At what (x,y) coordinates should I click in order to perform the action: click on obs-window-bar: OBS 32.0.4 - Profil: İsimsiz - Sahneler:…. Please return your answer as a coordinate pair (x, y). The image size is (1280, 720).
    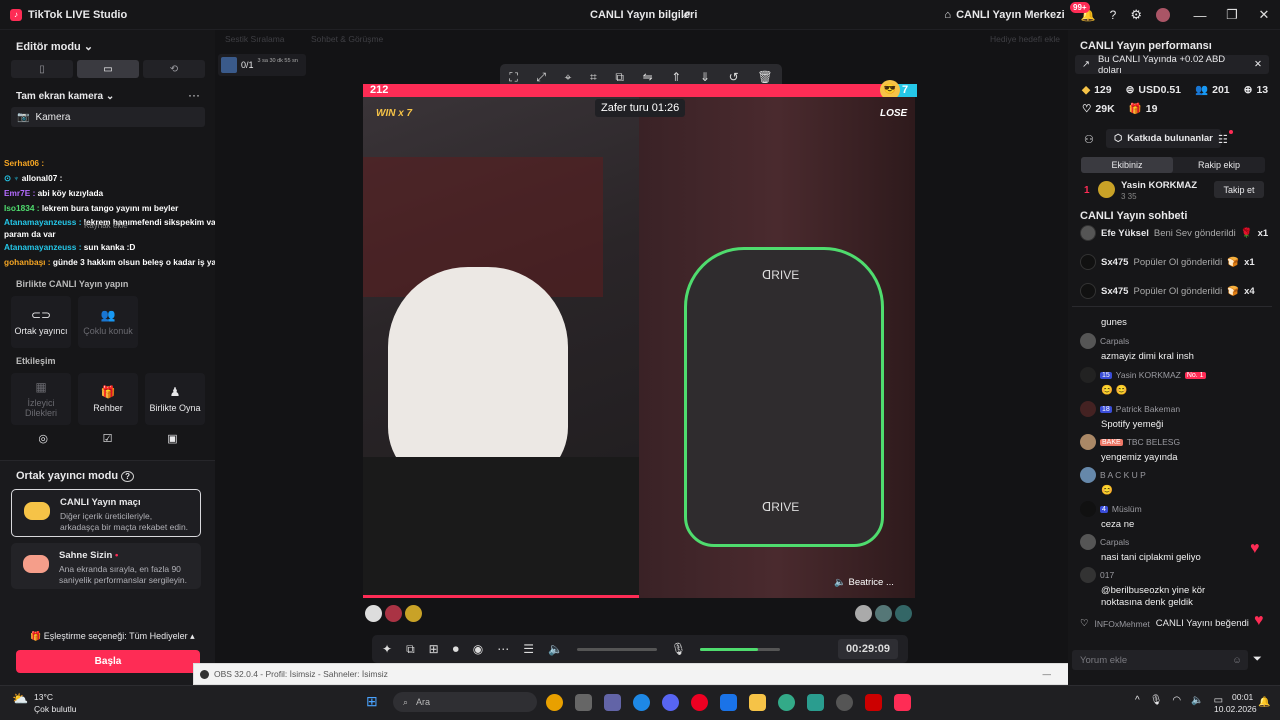
    Looking at the image, I should click on (652, 674).